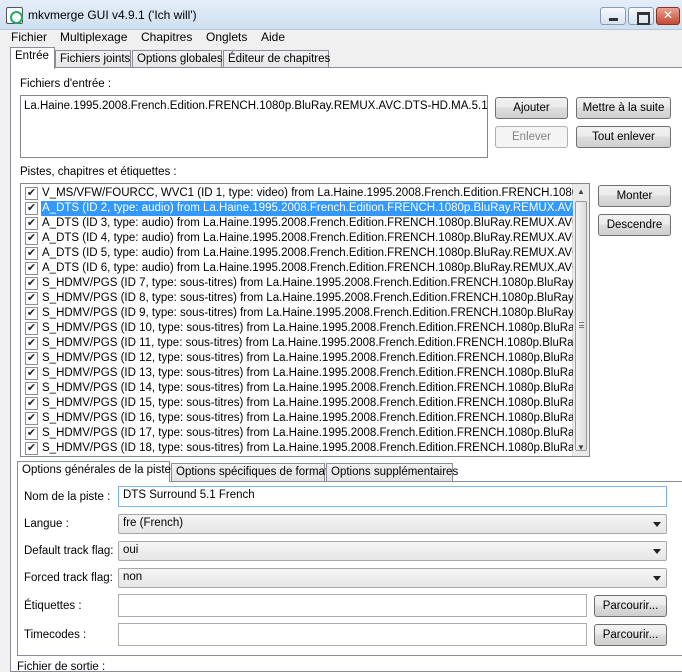 The width and height of the screenshot is (682, 672). What do you see at coordinates (581, 192) in the screenshot?
I see `scroll-up-arrow-icon: ▲` at bounding box center [581, 192].